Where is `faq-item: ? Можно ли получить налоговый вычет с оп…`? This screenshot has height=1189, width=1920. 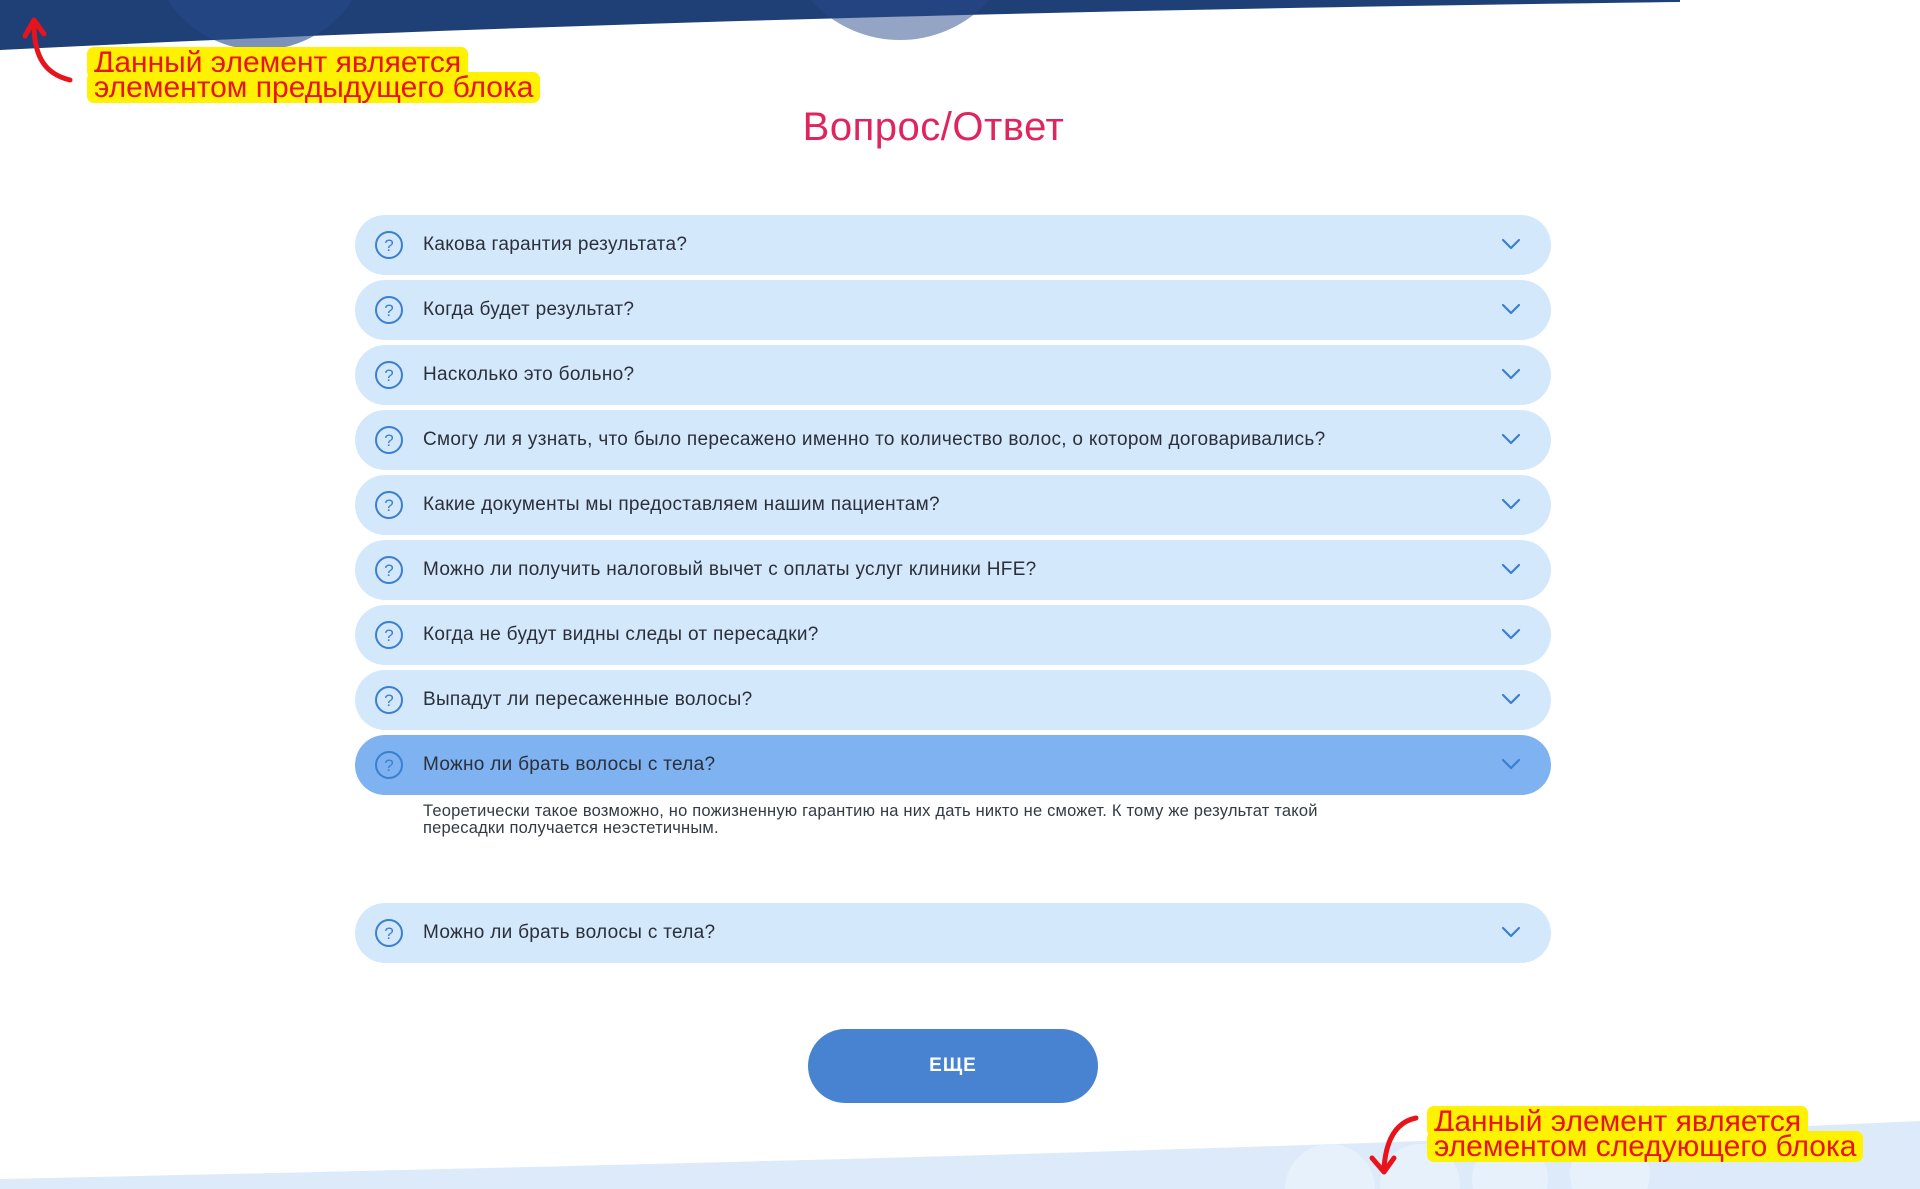
faq-item: ? Можно ли получить налоговый вычет с оп… is located at coordinates (953, 570).